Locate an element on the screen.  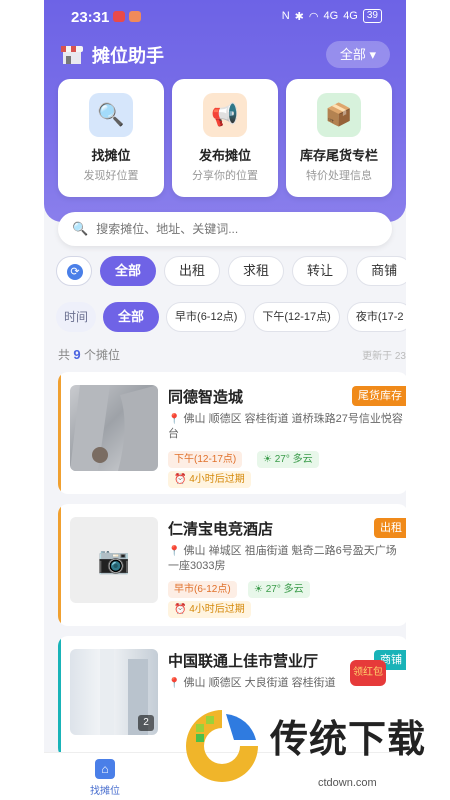
count-number: 9 is located at coordinates (77, 354).